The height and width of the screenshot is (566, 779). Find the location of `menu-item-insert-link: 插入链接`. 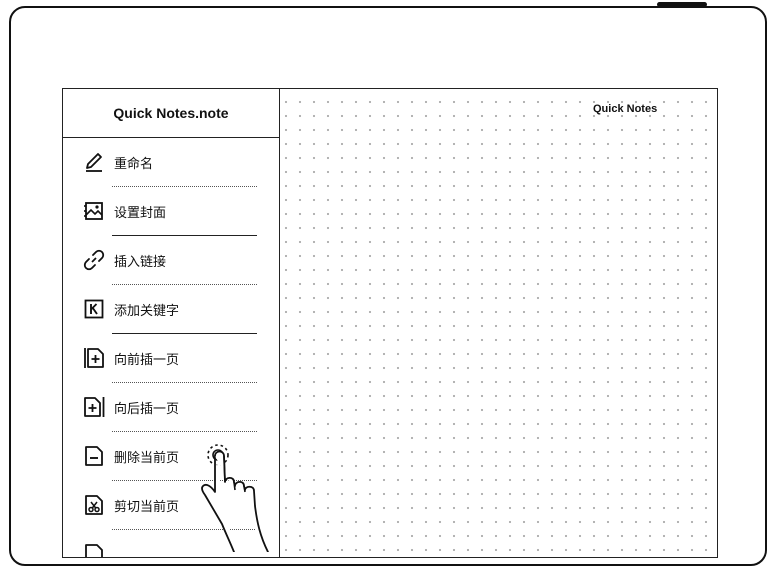

menu-item-insert-link: 插入链接 is located at coordinates (171, 260).